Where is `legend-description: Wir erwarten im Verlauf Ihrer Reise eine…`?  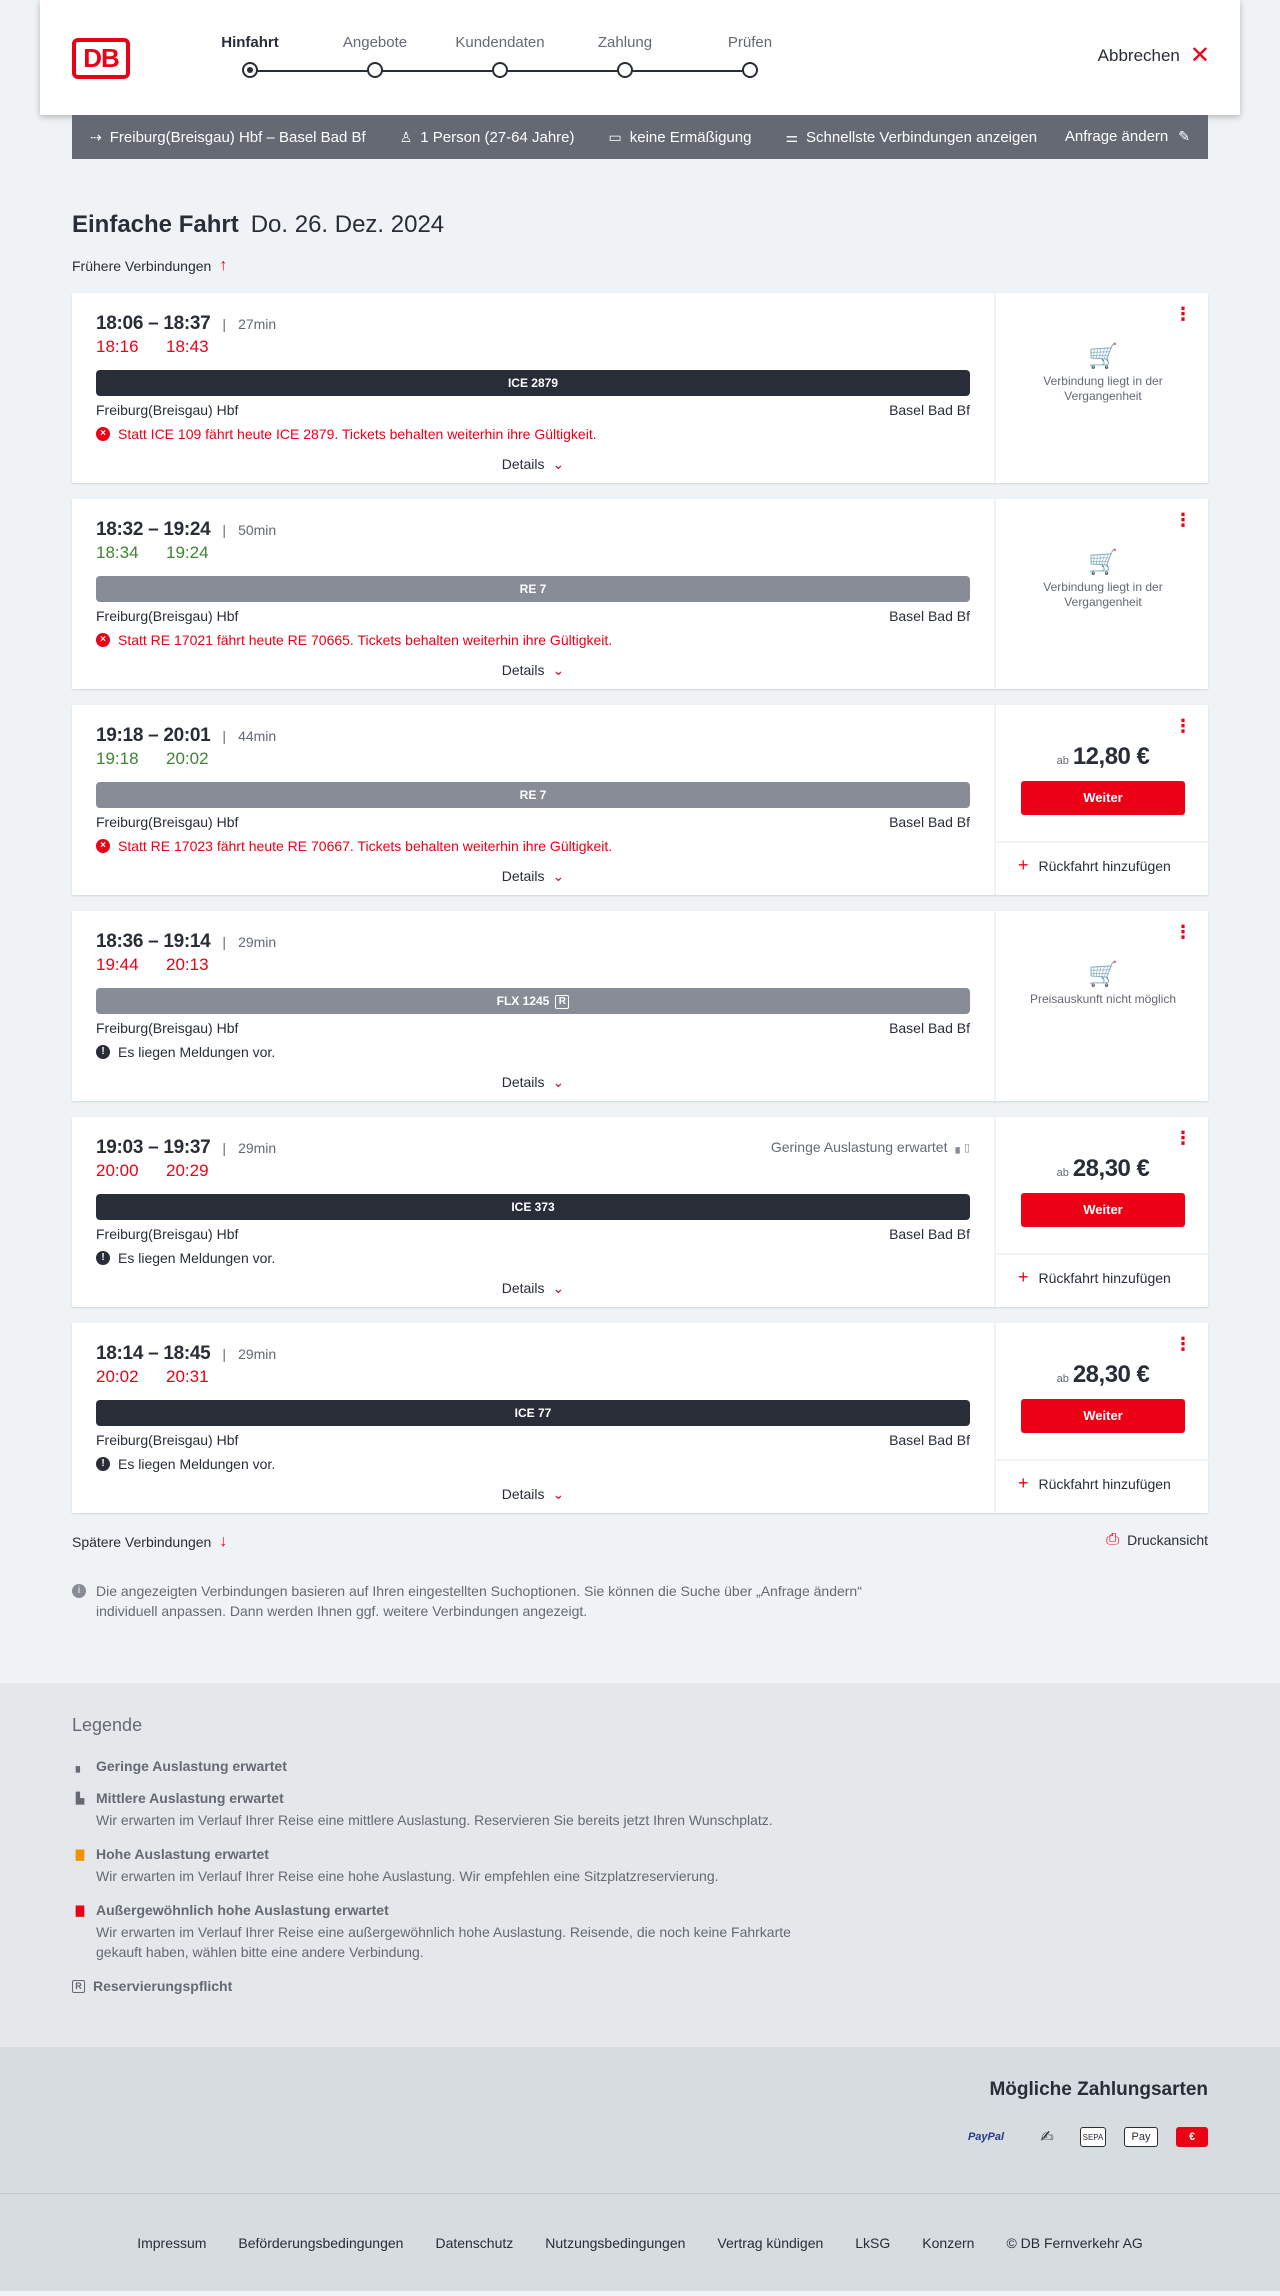
legend-description: Wir erwarten im Verlauf Ihrer Reise eine… is located at coordinates (443, 1942).